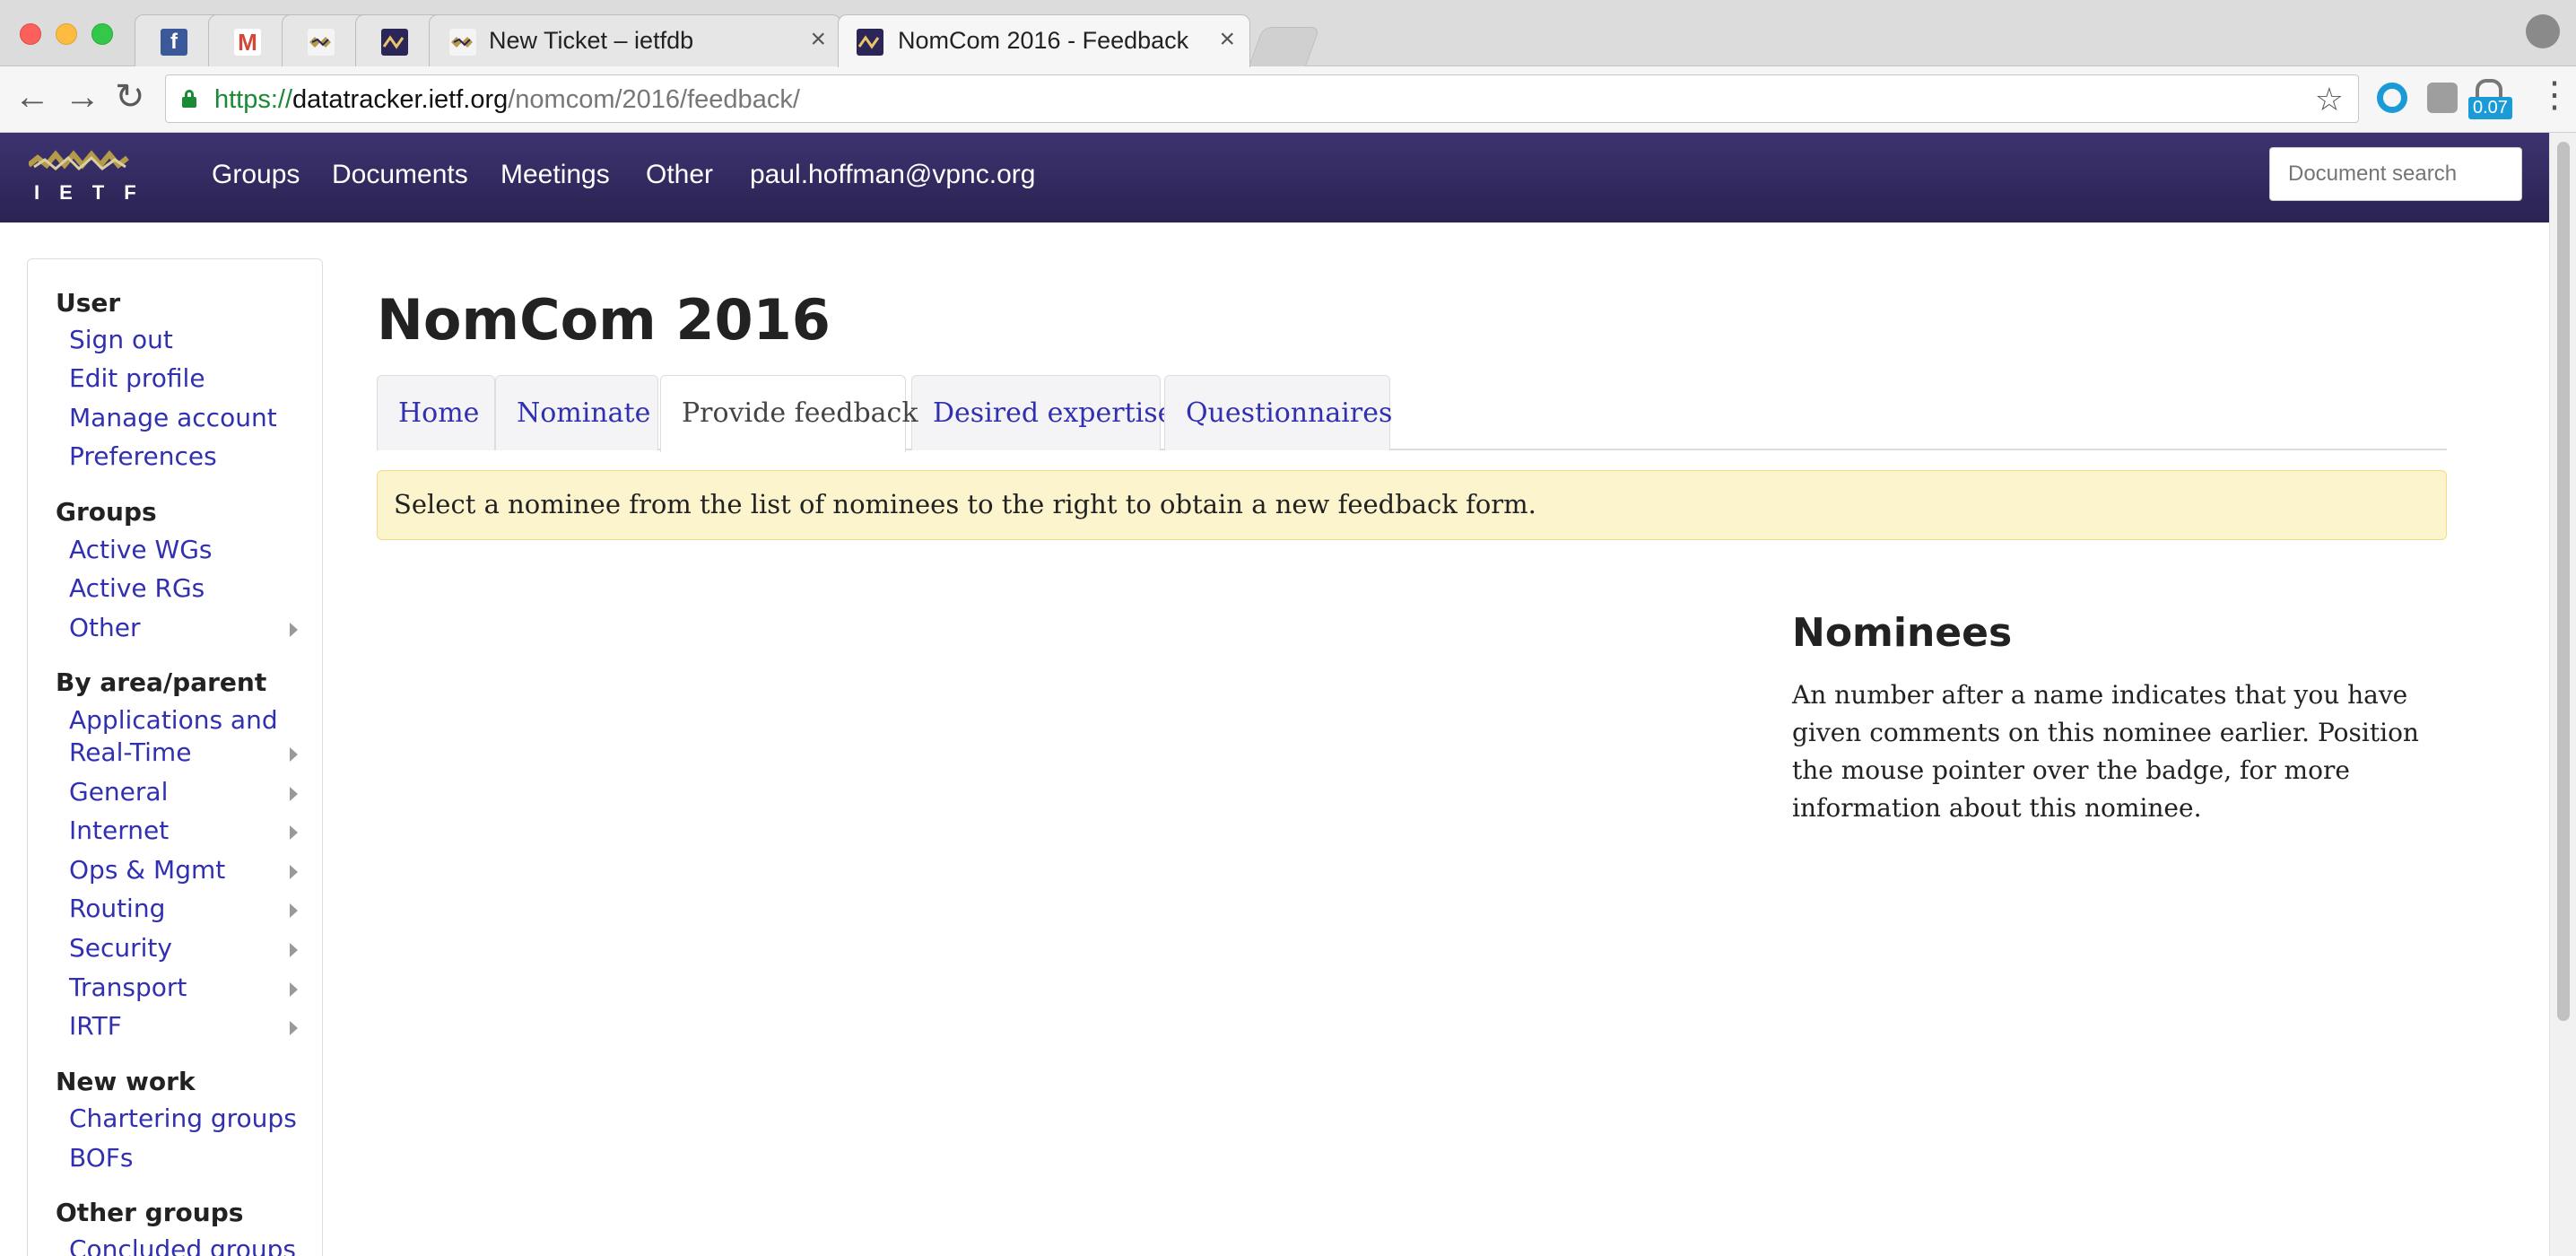 The image size is (2576, 1256). Describe the element at coordinates (102, 34) in the screenshot. I see `window-maximize-button` at that location.